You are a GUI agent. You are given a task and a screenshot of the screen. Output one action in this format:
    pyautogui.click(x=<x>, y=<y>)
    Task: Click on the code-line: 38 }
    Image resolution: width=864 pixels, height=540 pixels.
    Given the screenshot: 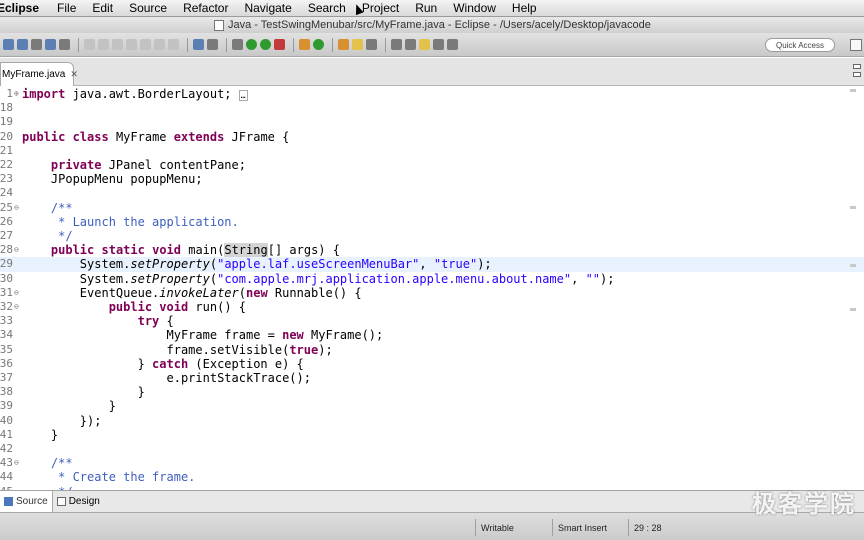 What is the action you would take?
    pyautogui.click(x=432, y=392)
    